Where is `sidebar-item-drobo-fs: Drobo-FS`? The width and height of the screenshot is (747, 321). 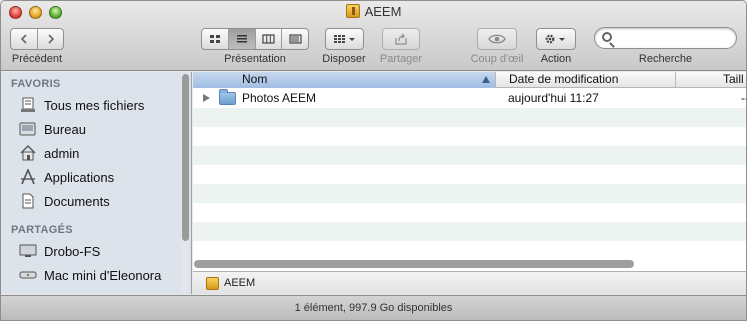 sidebar-item-drobo-fs: Drobo-FS is located at coordinates (90, 251).